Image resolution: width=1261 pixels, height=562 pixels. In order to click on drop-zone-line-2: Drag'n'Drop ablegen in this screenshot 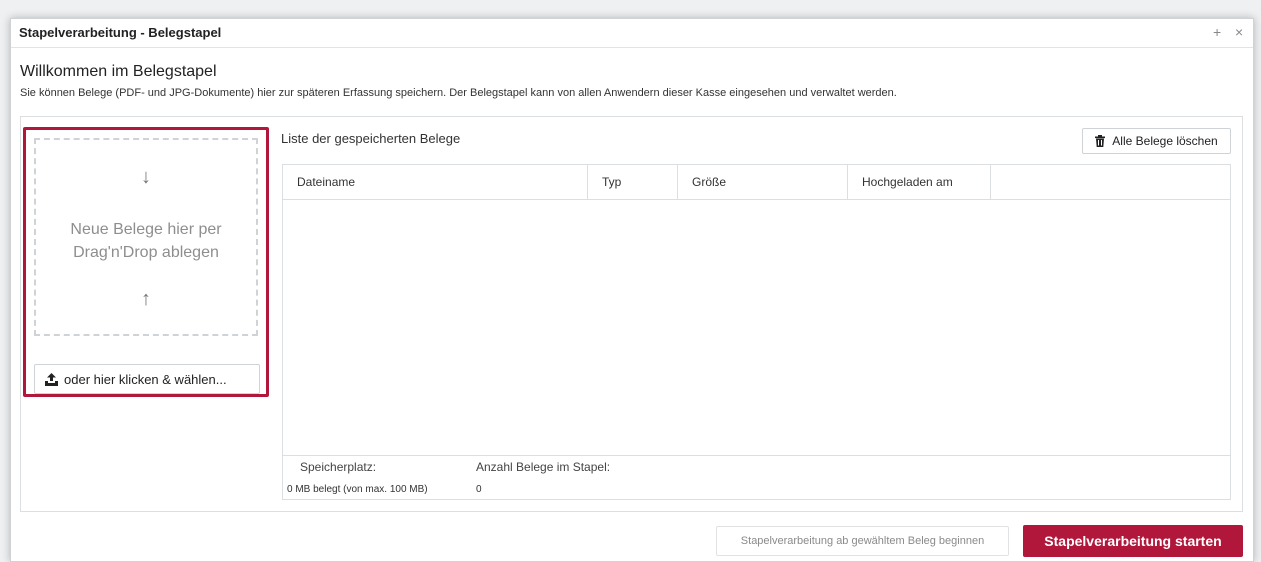, I will do `click(146, 252)`.